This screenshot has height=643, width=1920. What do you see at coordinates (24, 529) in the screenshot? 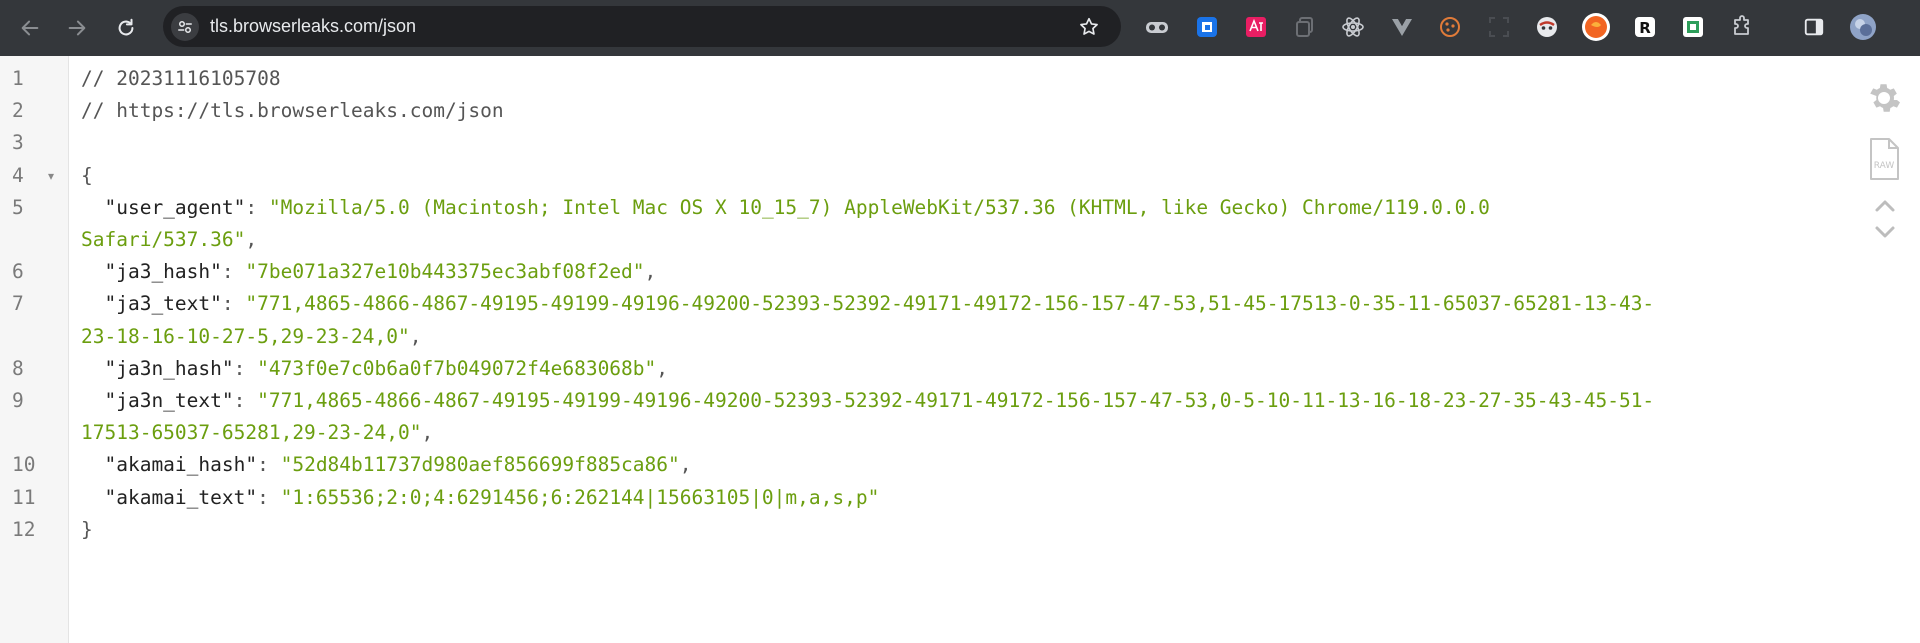
I see `line-number: 12` at bounding box center [24, 529].